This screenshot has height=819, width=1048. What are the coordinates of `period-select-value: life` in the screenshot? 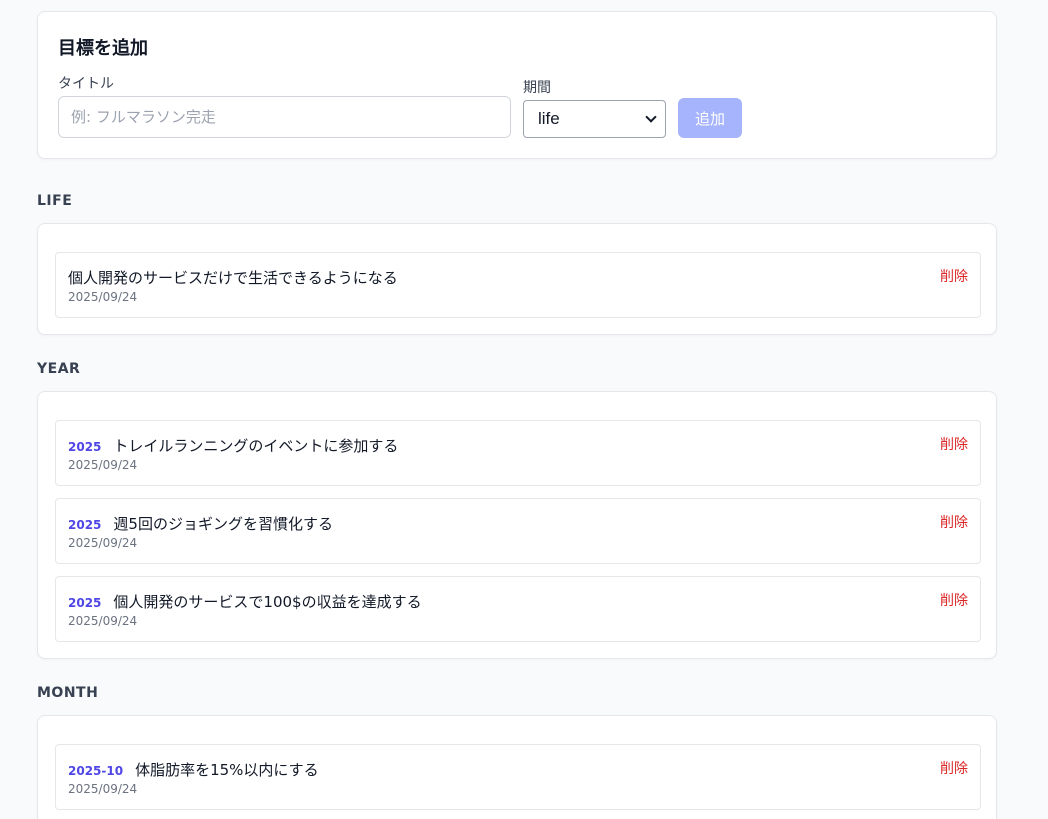 It's located at (549, 118).